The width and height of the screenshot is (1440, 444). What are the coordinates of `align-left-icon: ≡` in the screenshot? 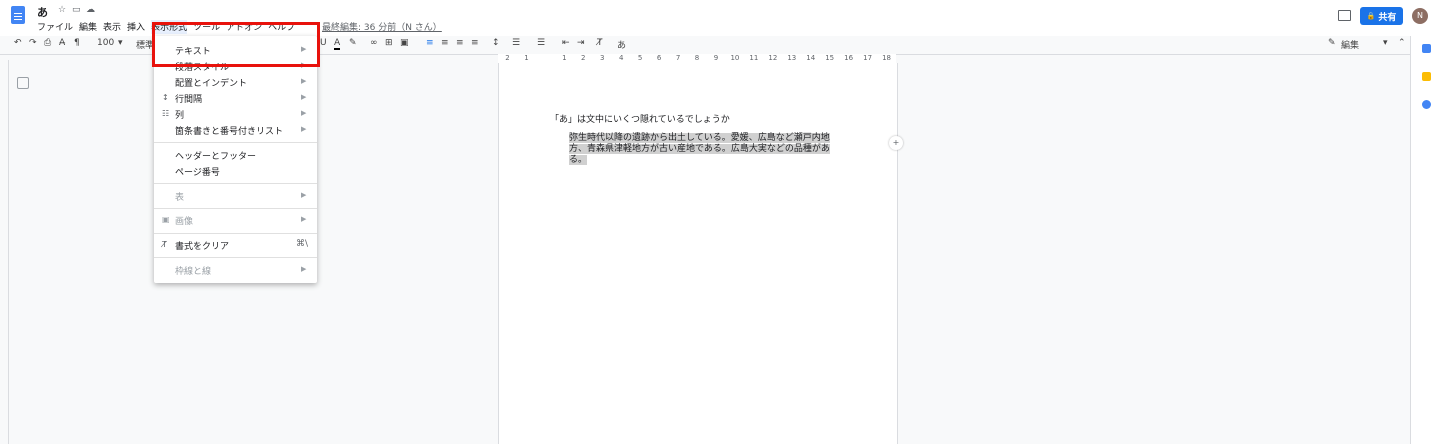 It's located at (430, 43).